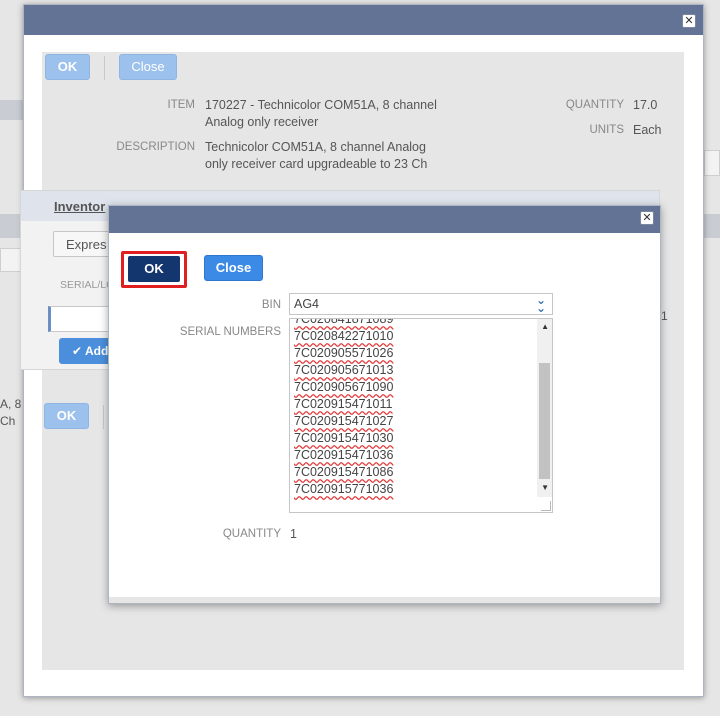  What do you see at coordinates (307, 304) in the screenshot?
I see `bin-value: AG4` at bounding box center [307, 304].